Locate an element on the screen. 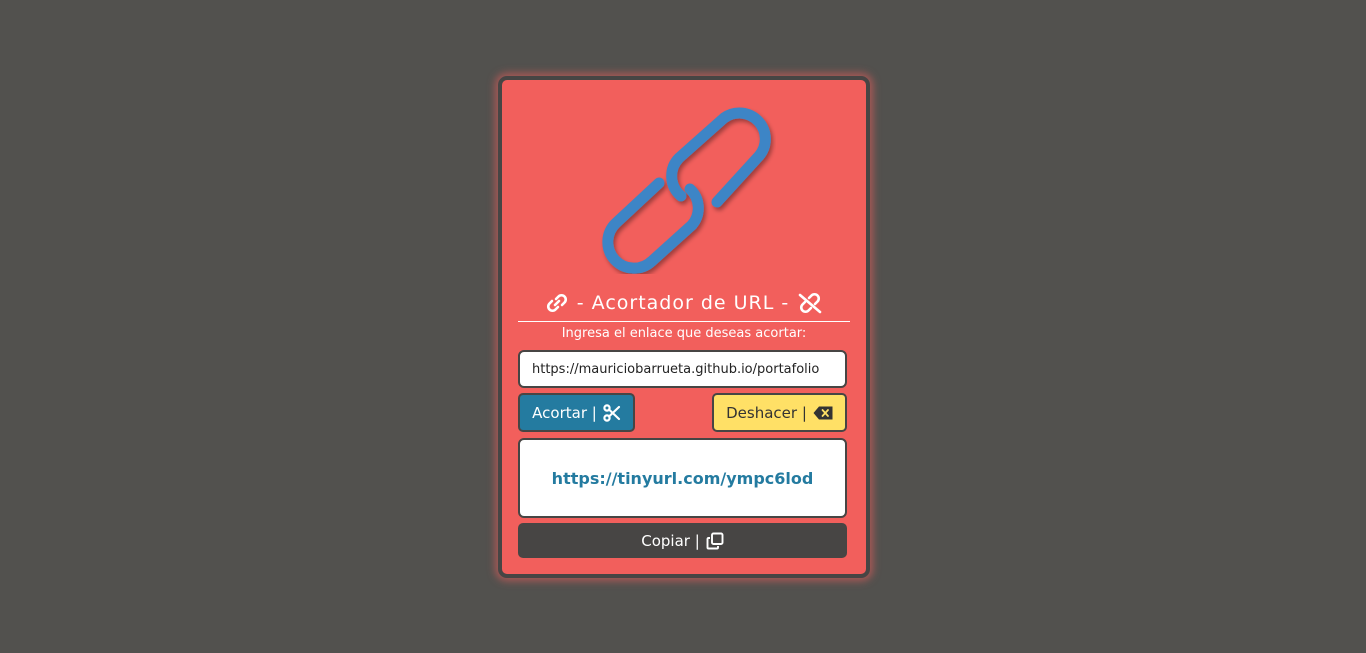 The height and width of the screenshot is (653, 1366). backspace-icon is located at coordinates (823, 412).